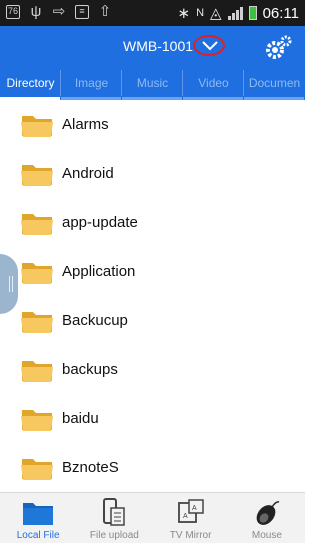 Image resolution: width=320 pixels, height=543 pixels. What do you see at coordinates (266, 535) in the screenshot?
I see `nav-label: Mouse` at bounding box center [266, 535].